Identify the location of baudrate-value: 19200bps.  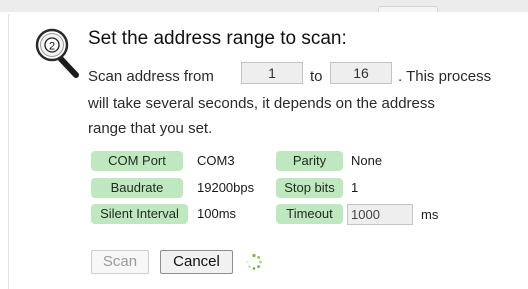
(226, 187).